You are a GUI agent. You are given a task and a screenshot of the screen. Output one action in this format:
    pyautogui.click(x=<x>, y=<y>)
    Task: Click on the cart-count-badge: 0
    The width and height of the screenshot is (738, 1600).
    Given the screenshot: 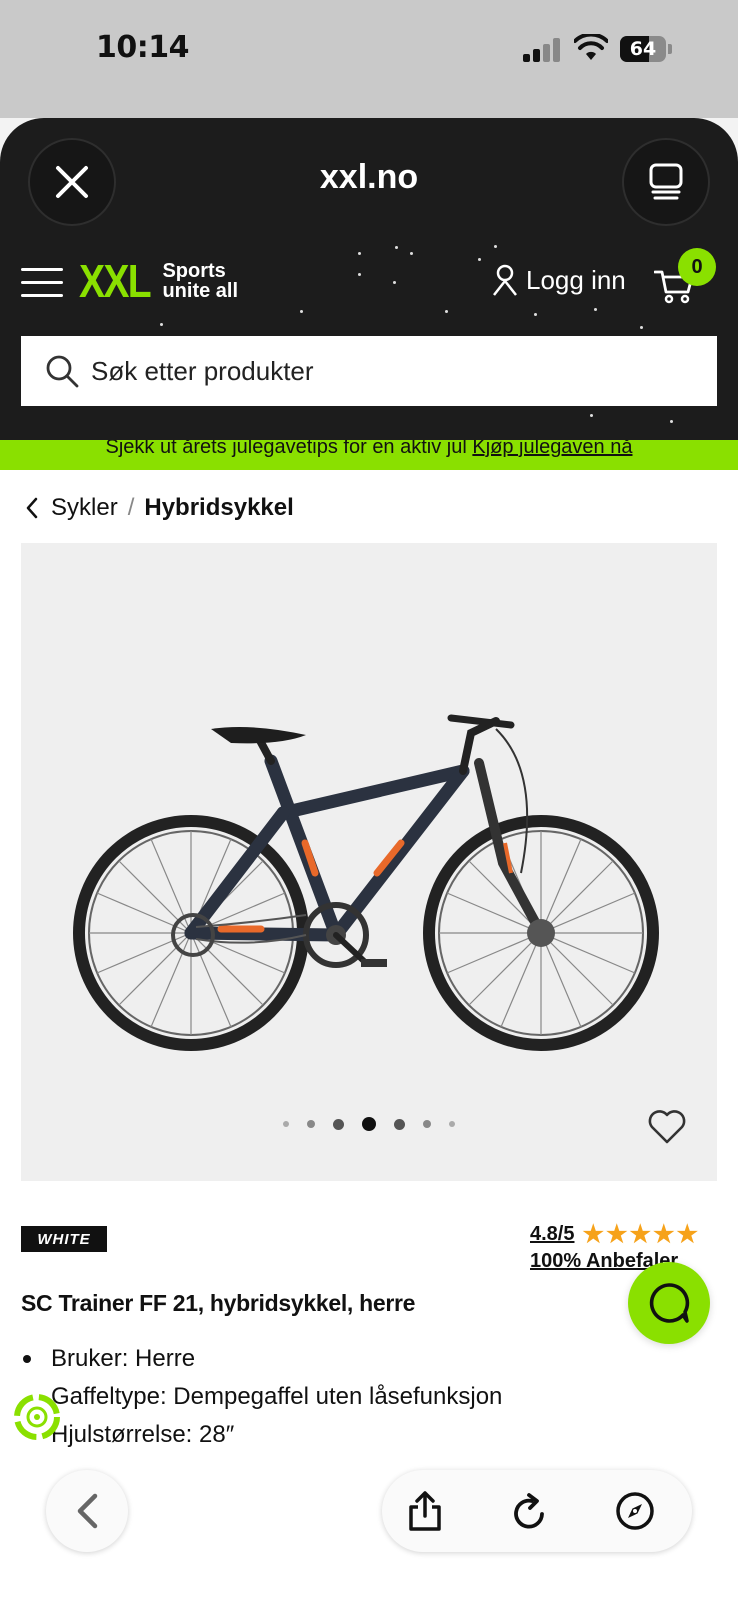 What is the action you would take?
    pyautogui.click(x=697, y=267)
    